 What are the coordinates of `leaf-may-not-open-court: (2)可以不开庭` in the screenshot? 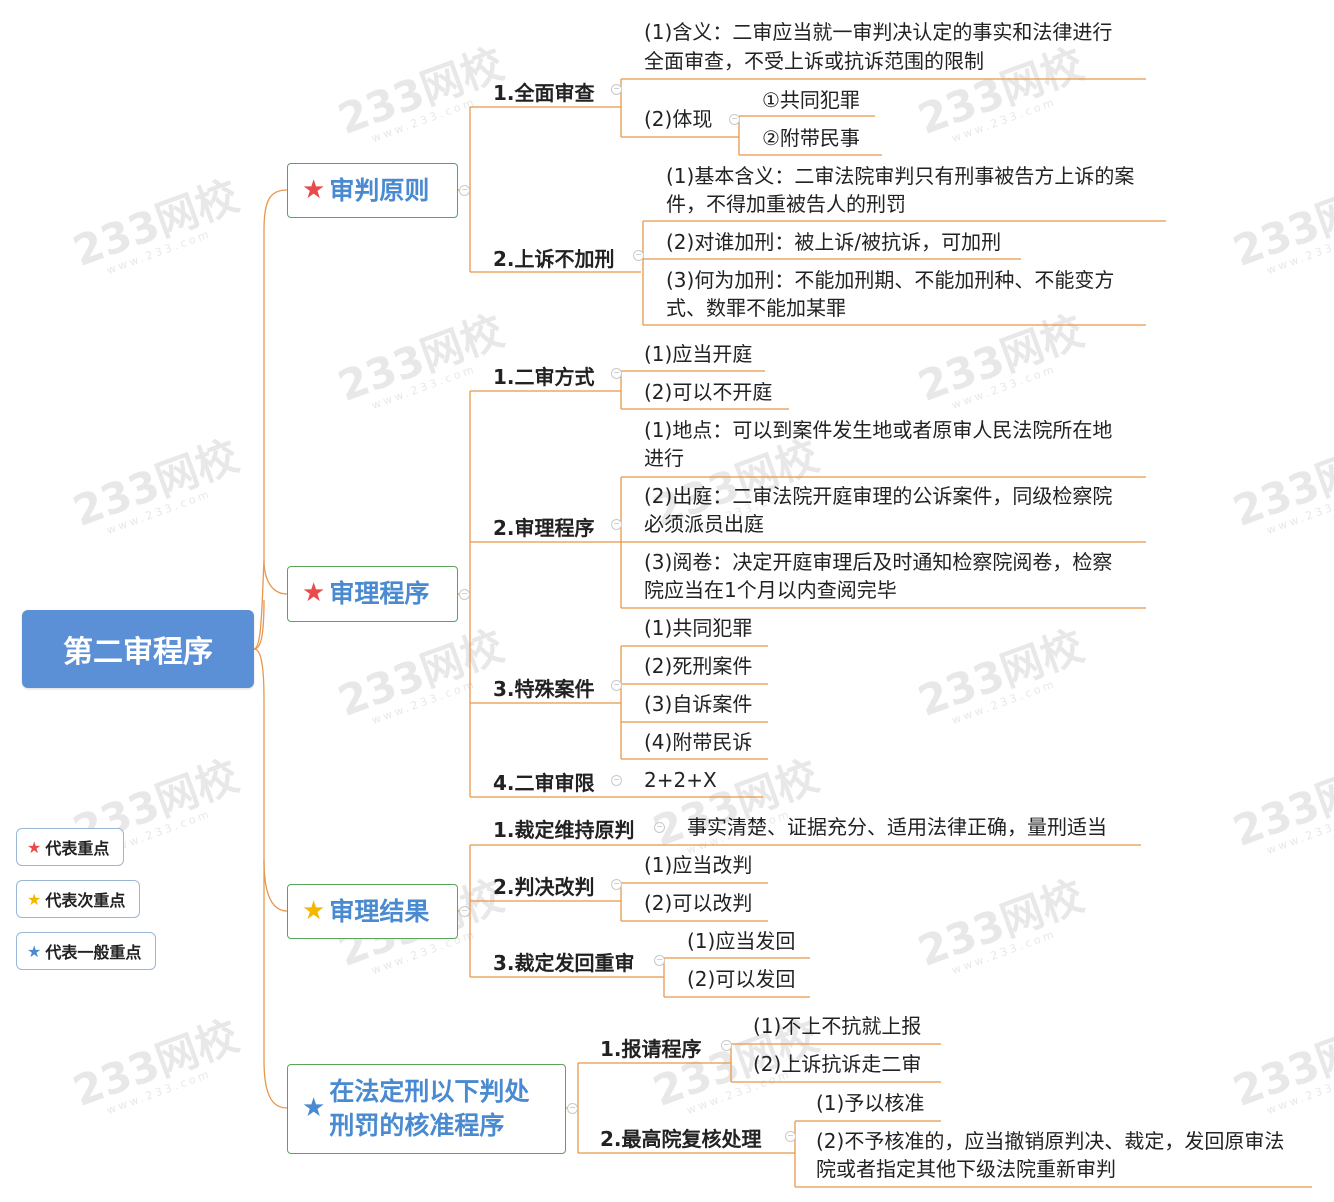 It's located at (708, 392).